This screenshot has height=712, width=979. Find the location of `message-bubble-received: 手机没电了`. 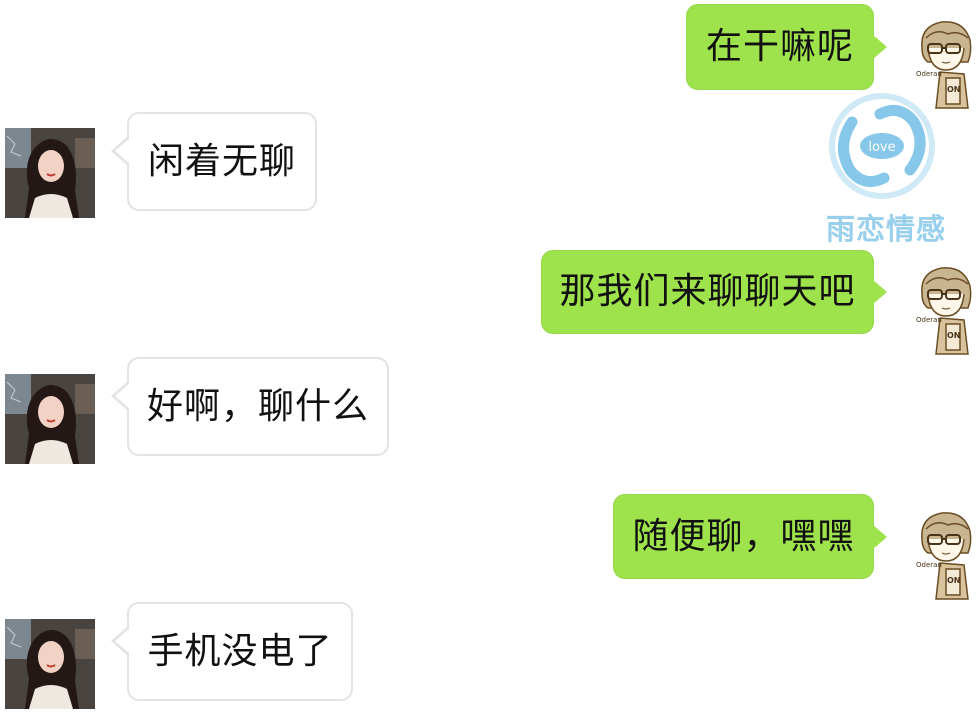

message-bubble-received: 手机没电了 is located at coordinates (232, 651).